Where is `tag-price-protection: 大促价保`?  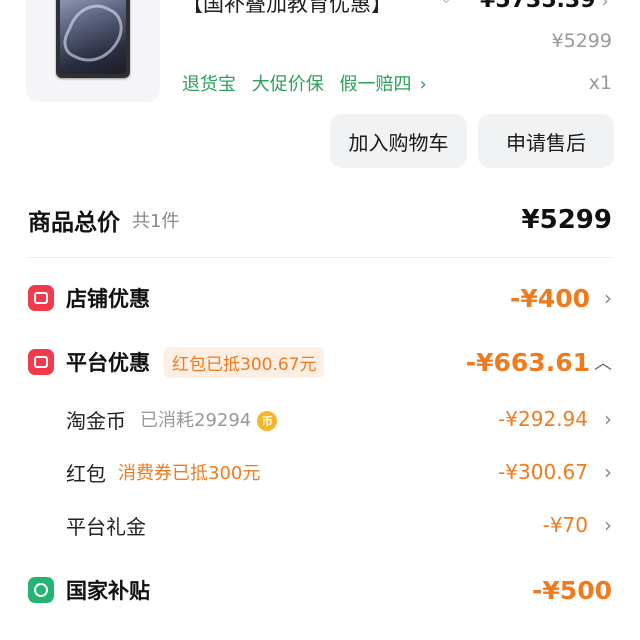
tag-price-protection: 大促价保 is located at coordinates (287, 84).